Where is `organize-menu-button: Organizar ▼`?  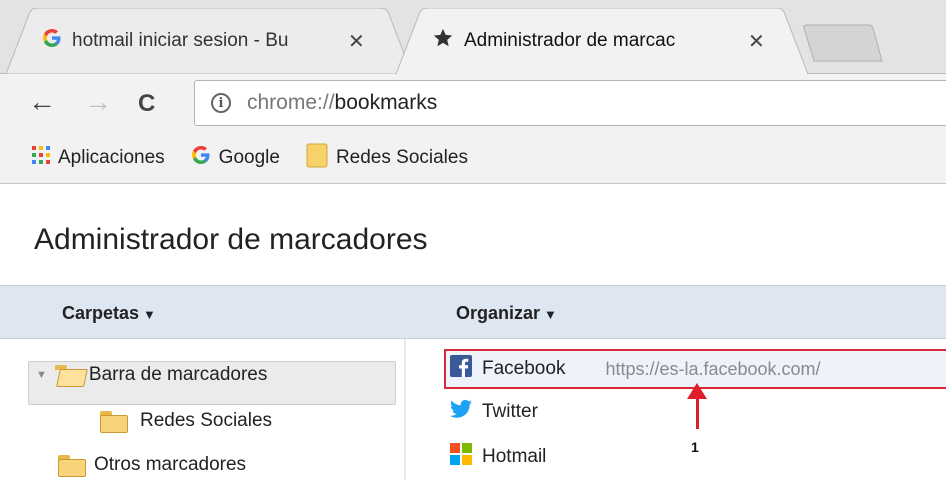
organize-menu-button: Organizar ▼ is located at coordinates (506, 313).